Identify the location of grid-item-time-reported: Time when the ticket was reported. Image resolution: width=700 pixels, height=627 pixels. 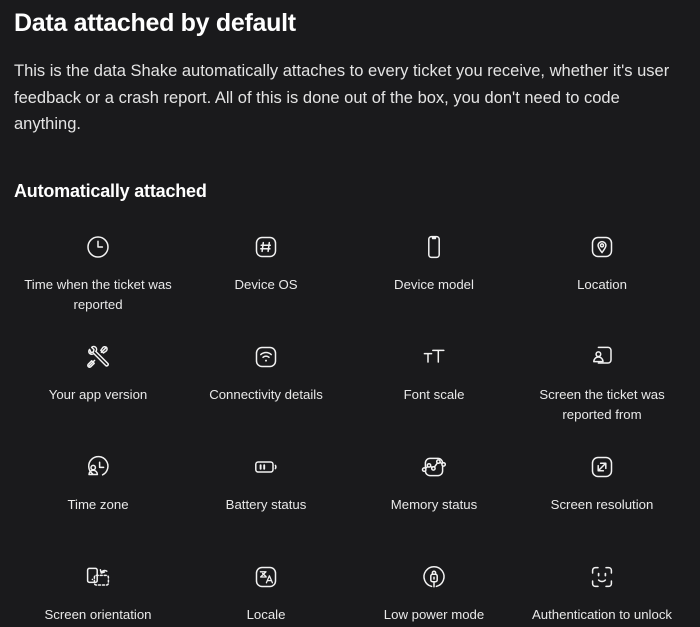
(98, 283).